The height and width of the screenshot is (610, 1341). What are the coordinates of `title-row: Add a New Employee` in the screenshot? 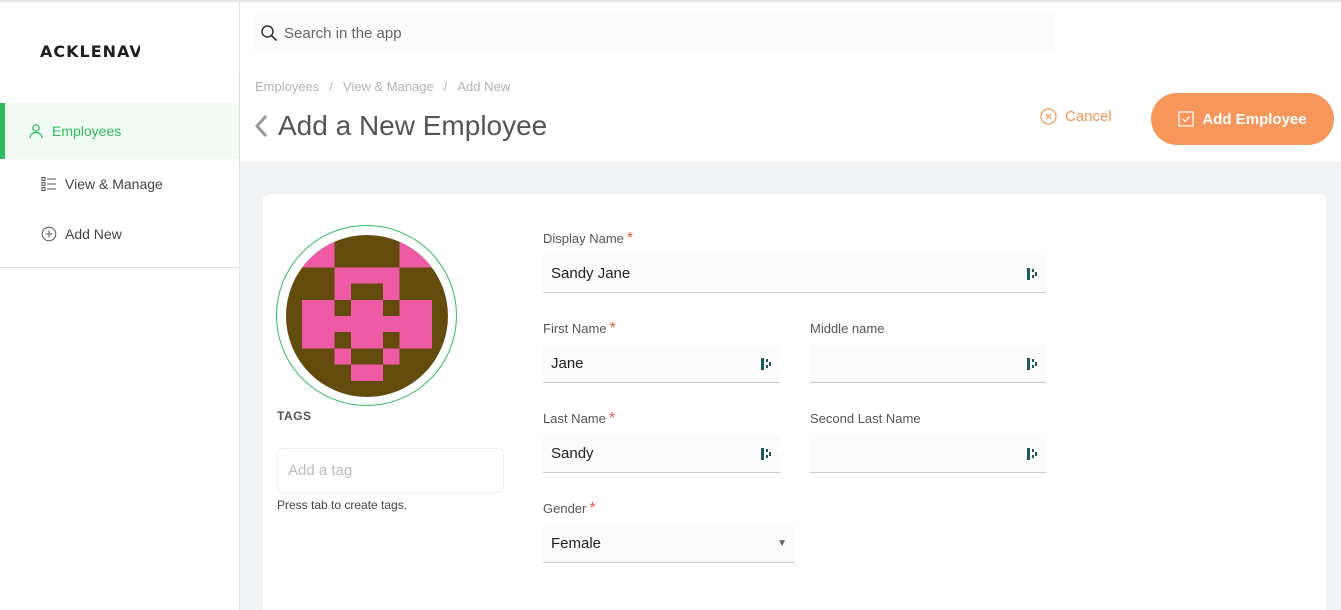 It's located at (400, 126).